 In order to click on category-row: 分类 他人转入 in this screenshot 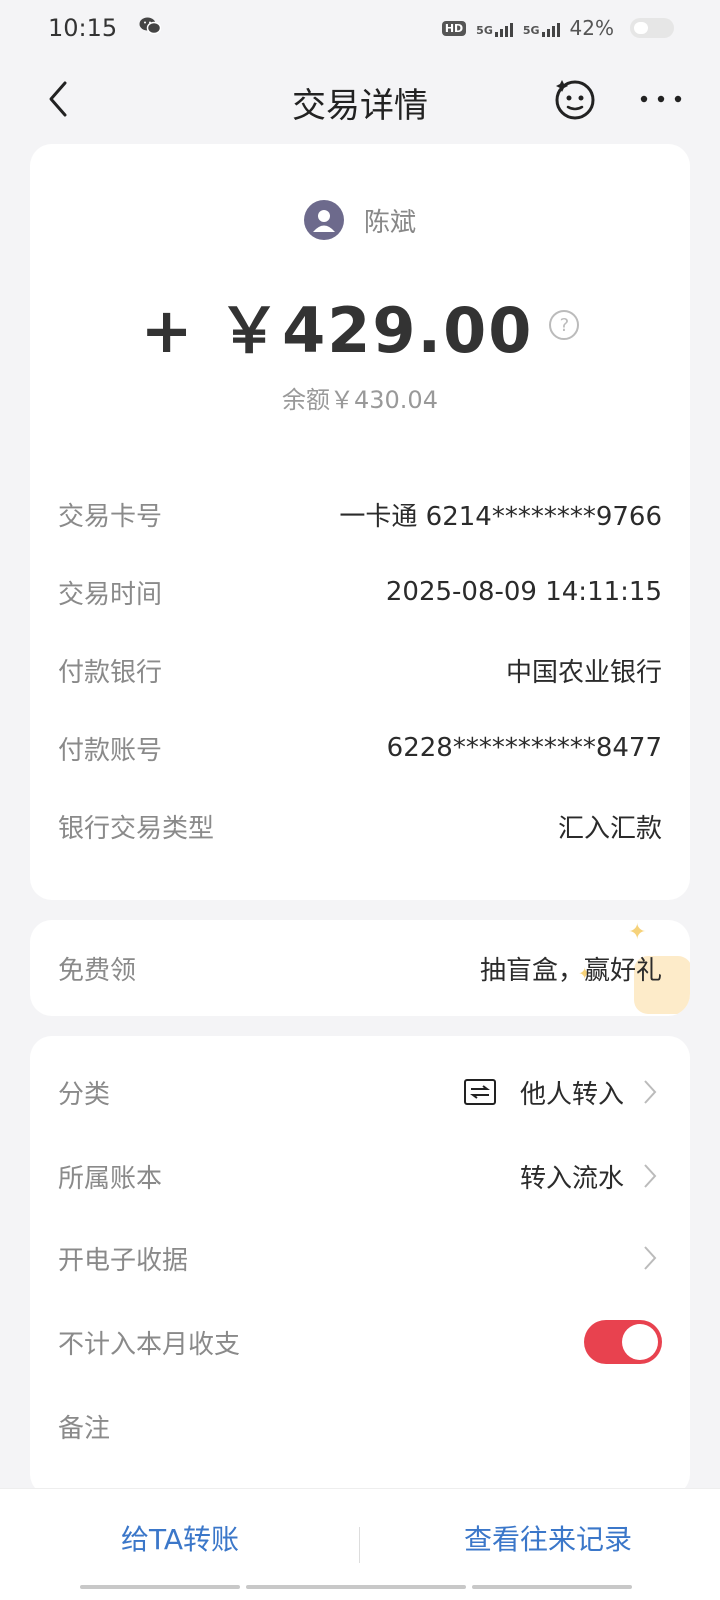, I will do `click(360, 1092)`.